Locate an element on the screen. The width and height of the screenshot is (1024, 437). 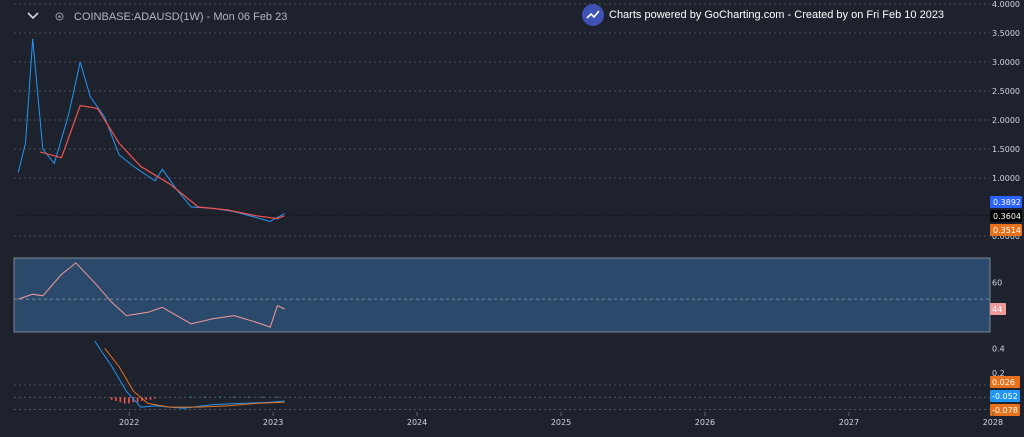
y-tick-label: 2.5000 is located at coordinates (1006, 91).